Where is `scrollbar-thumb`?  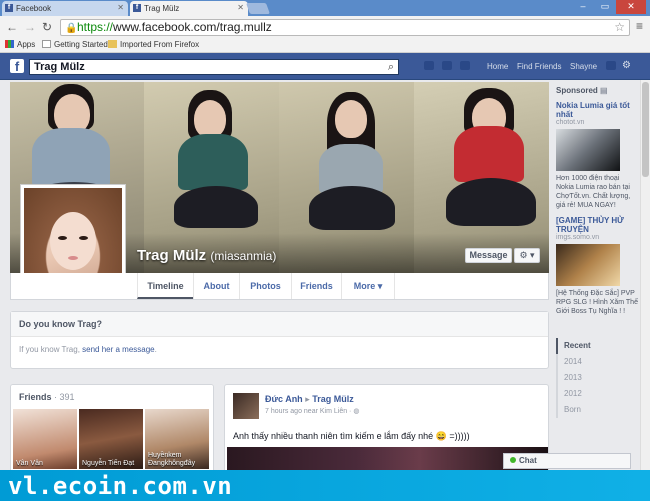
scrollbar-thumb is located at coordinates (645, 129).